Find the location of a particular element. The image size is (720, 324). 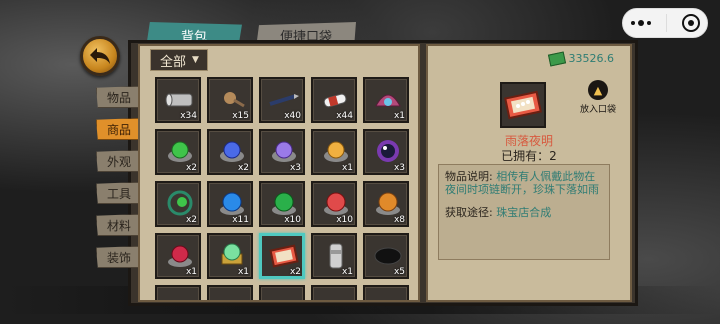

inventory-slot: x5 is located at coordinates (386, 256).